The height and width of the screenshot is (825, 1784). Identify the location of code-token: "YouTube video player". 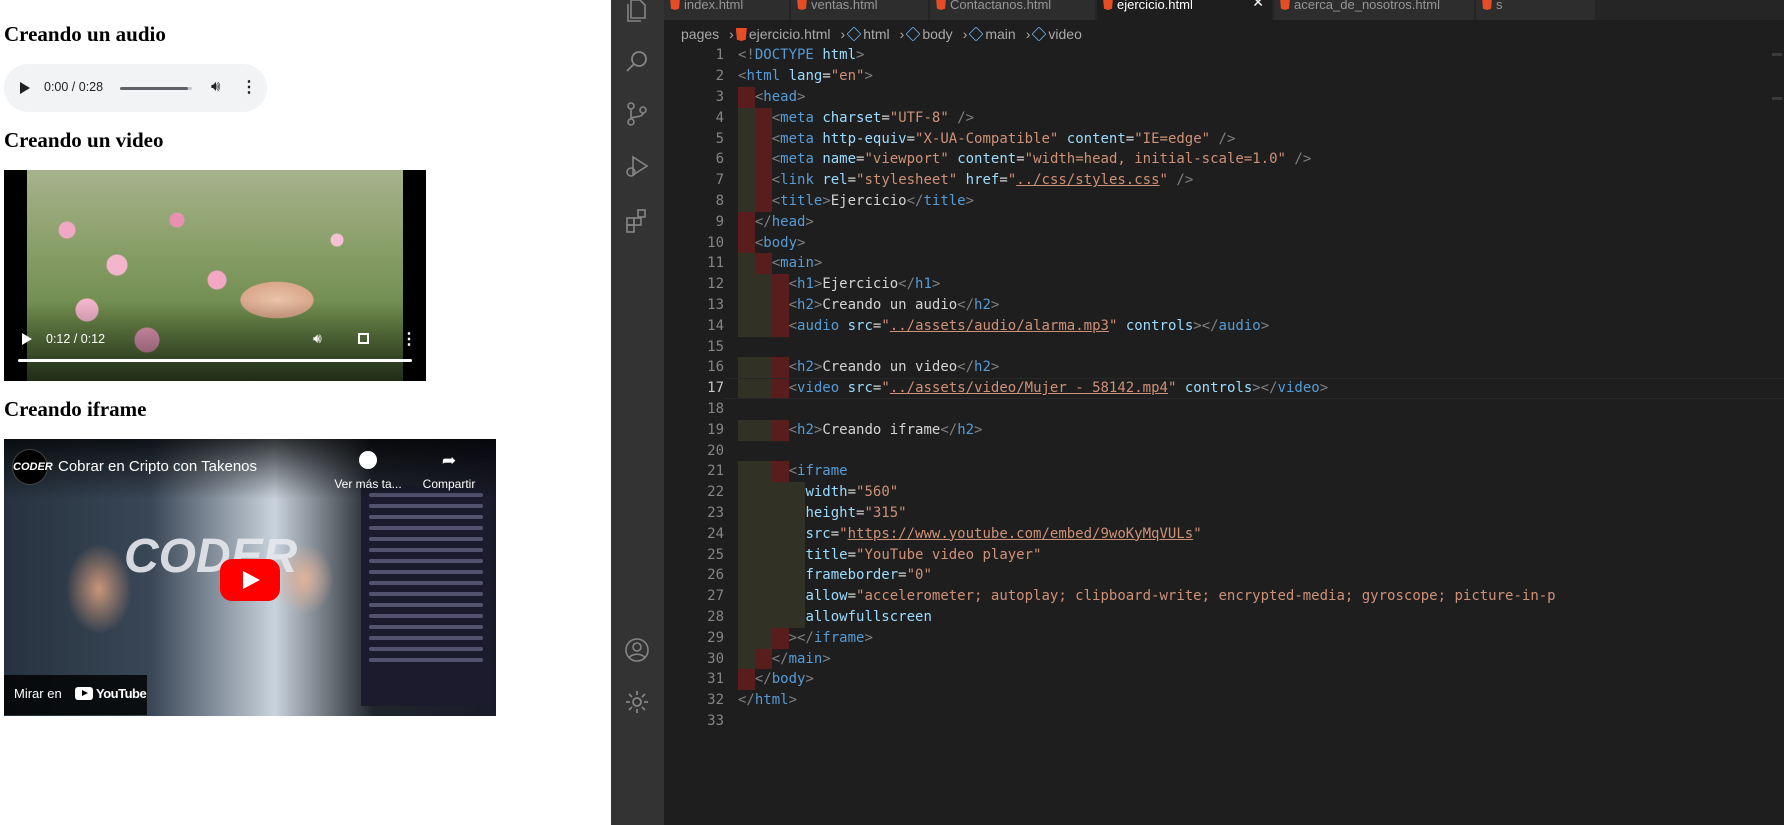
(949, 554).